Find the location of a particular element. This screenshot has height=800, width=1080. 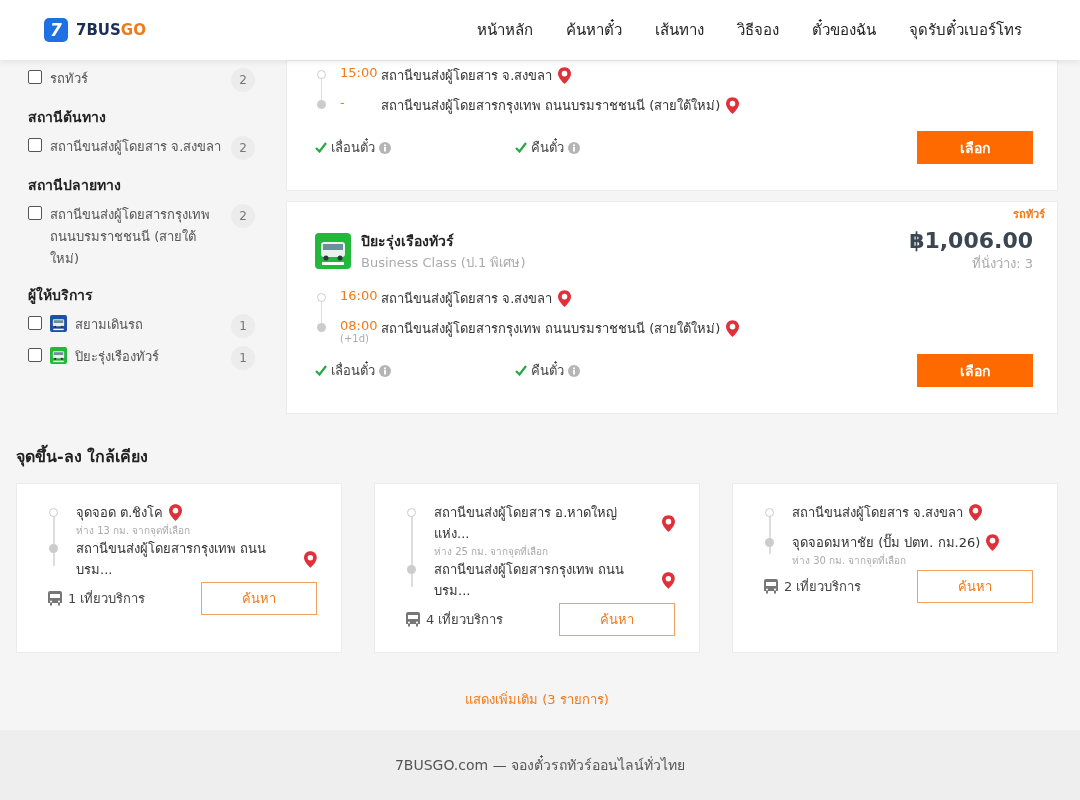

trip-count: 1 เที่ยวบริการ is located at coordinates (107, 598).